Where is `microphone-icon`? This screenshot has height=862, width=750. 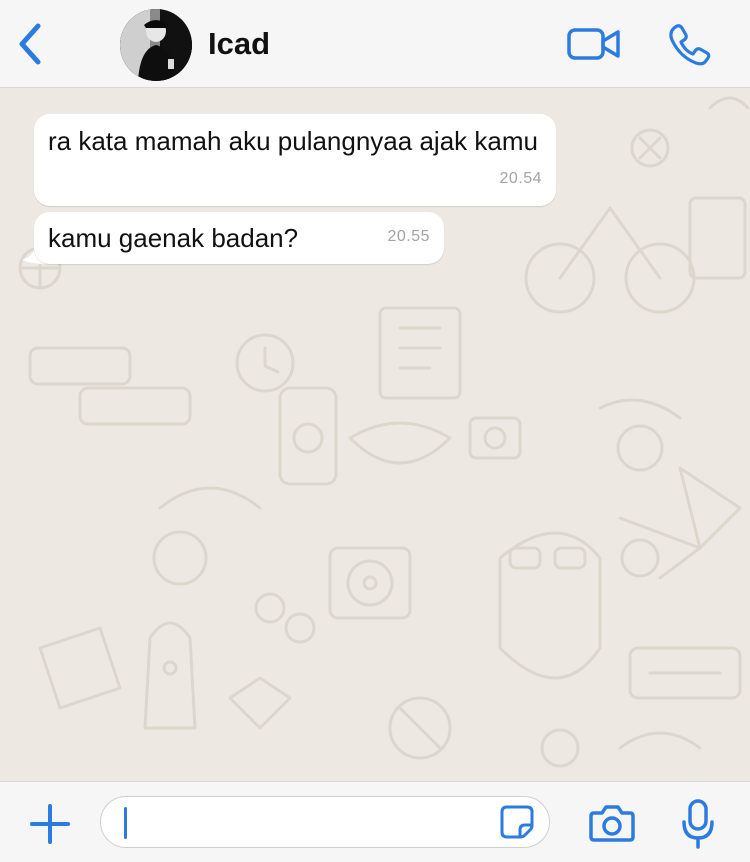 microphone-icon is located at coordinates (698, 824).